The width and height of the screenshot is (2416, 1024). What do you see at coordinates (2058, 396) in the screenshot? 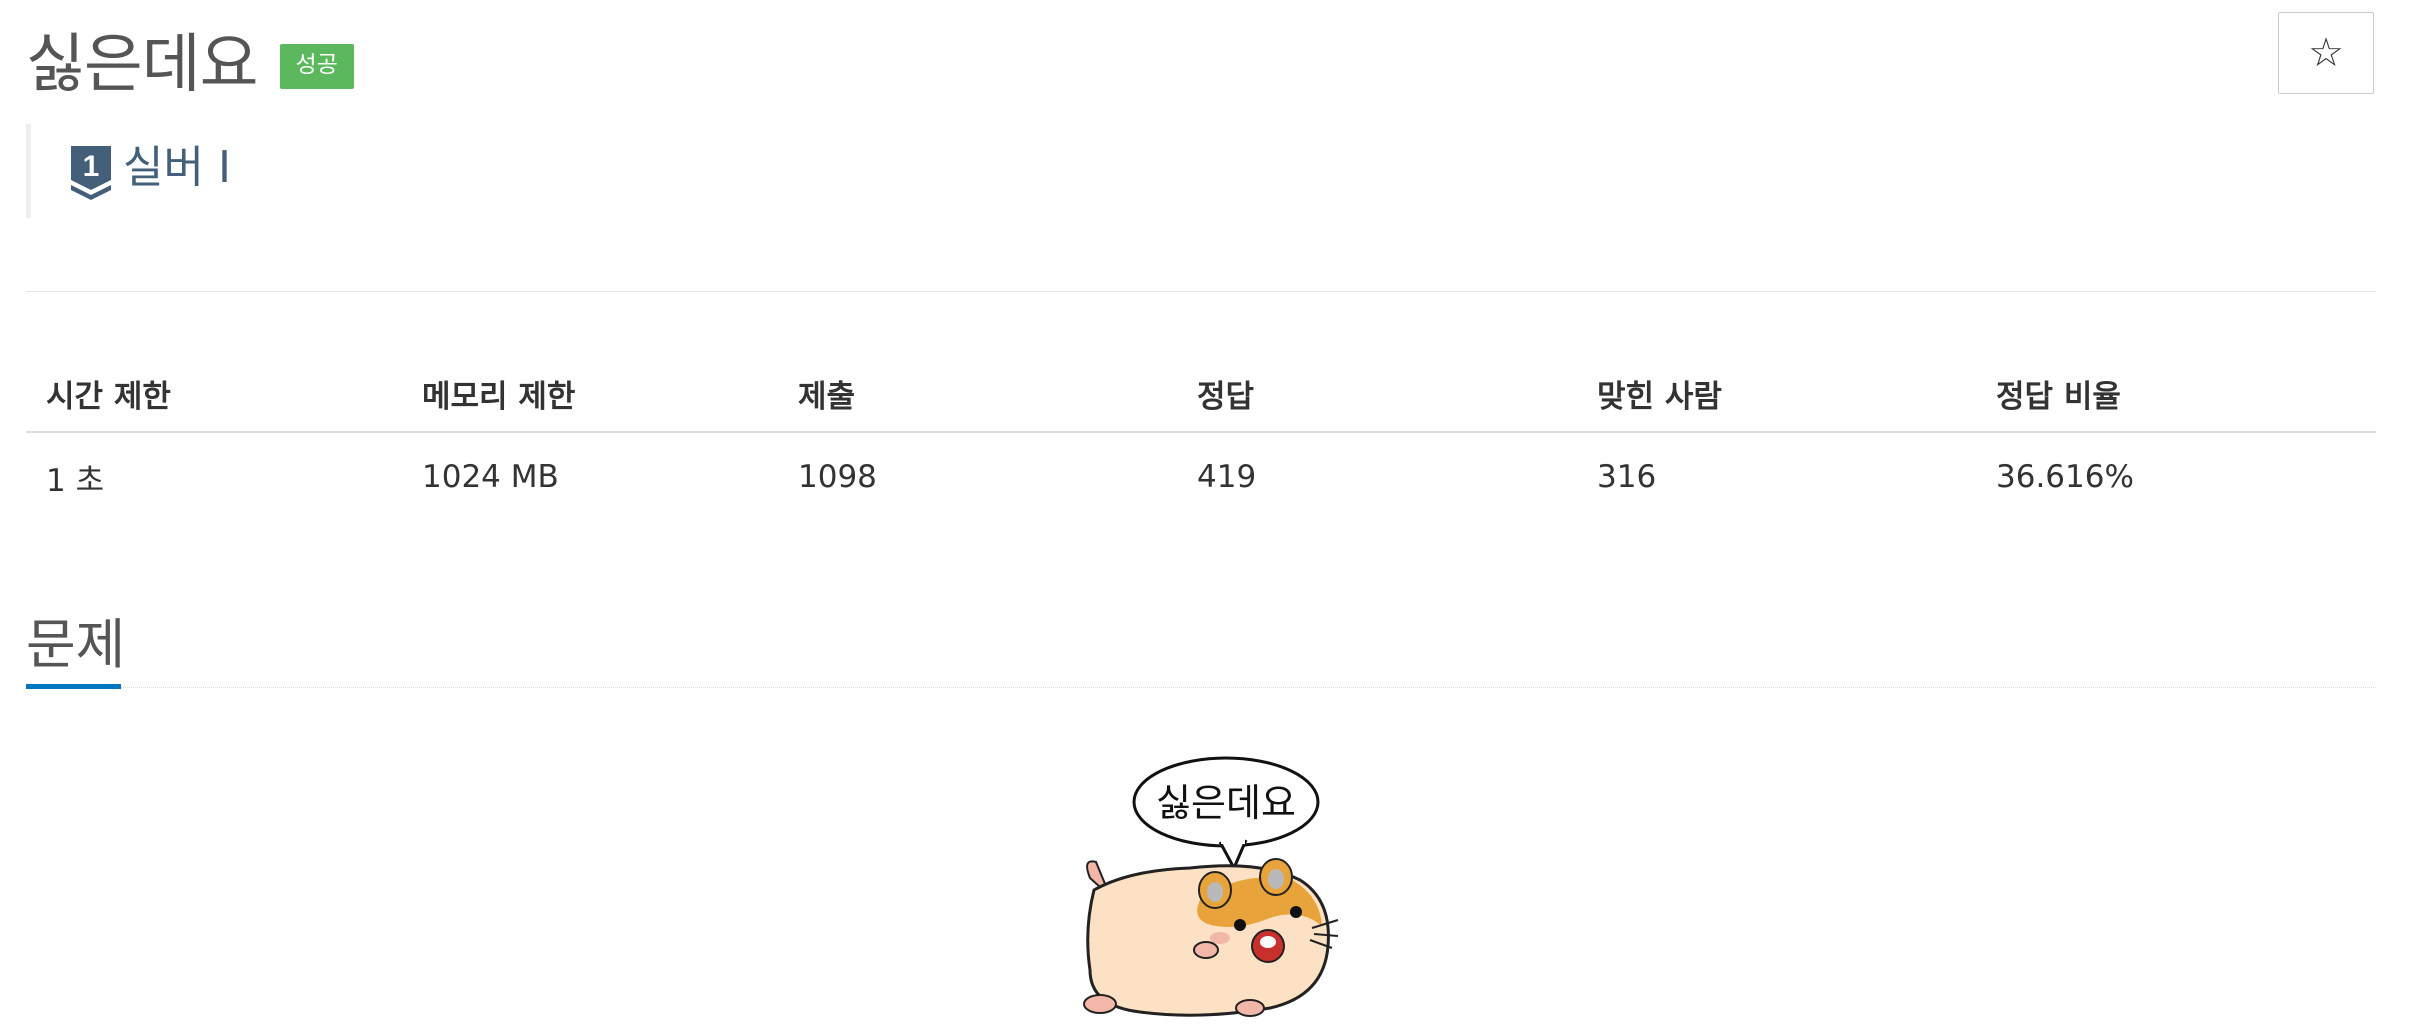
I see `header-accept-ratio: 정답 비율` at bounding box center [2058, 396].